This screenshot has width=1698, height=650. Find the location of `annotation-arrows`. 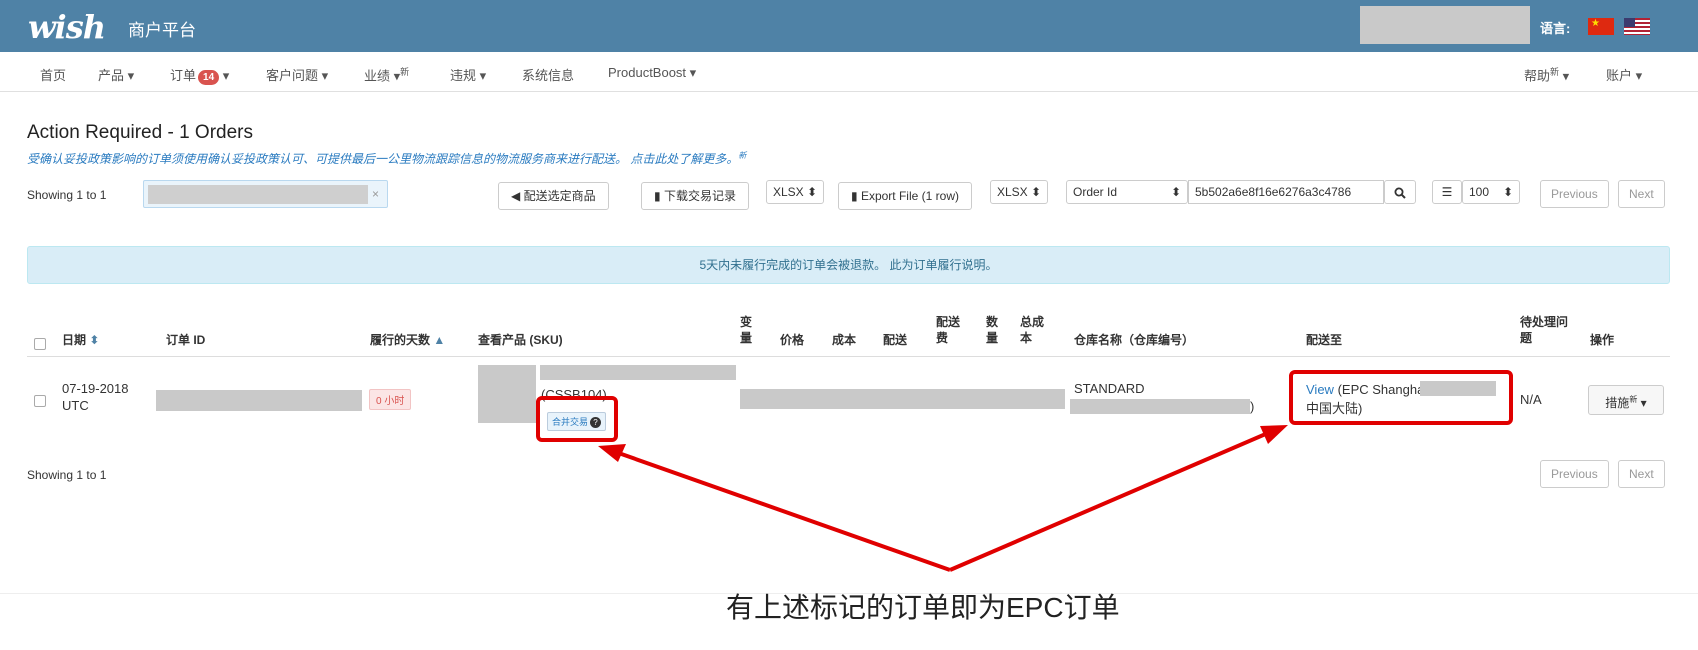

annotation-arrows is located at coordinates (943, 498).